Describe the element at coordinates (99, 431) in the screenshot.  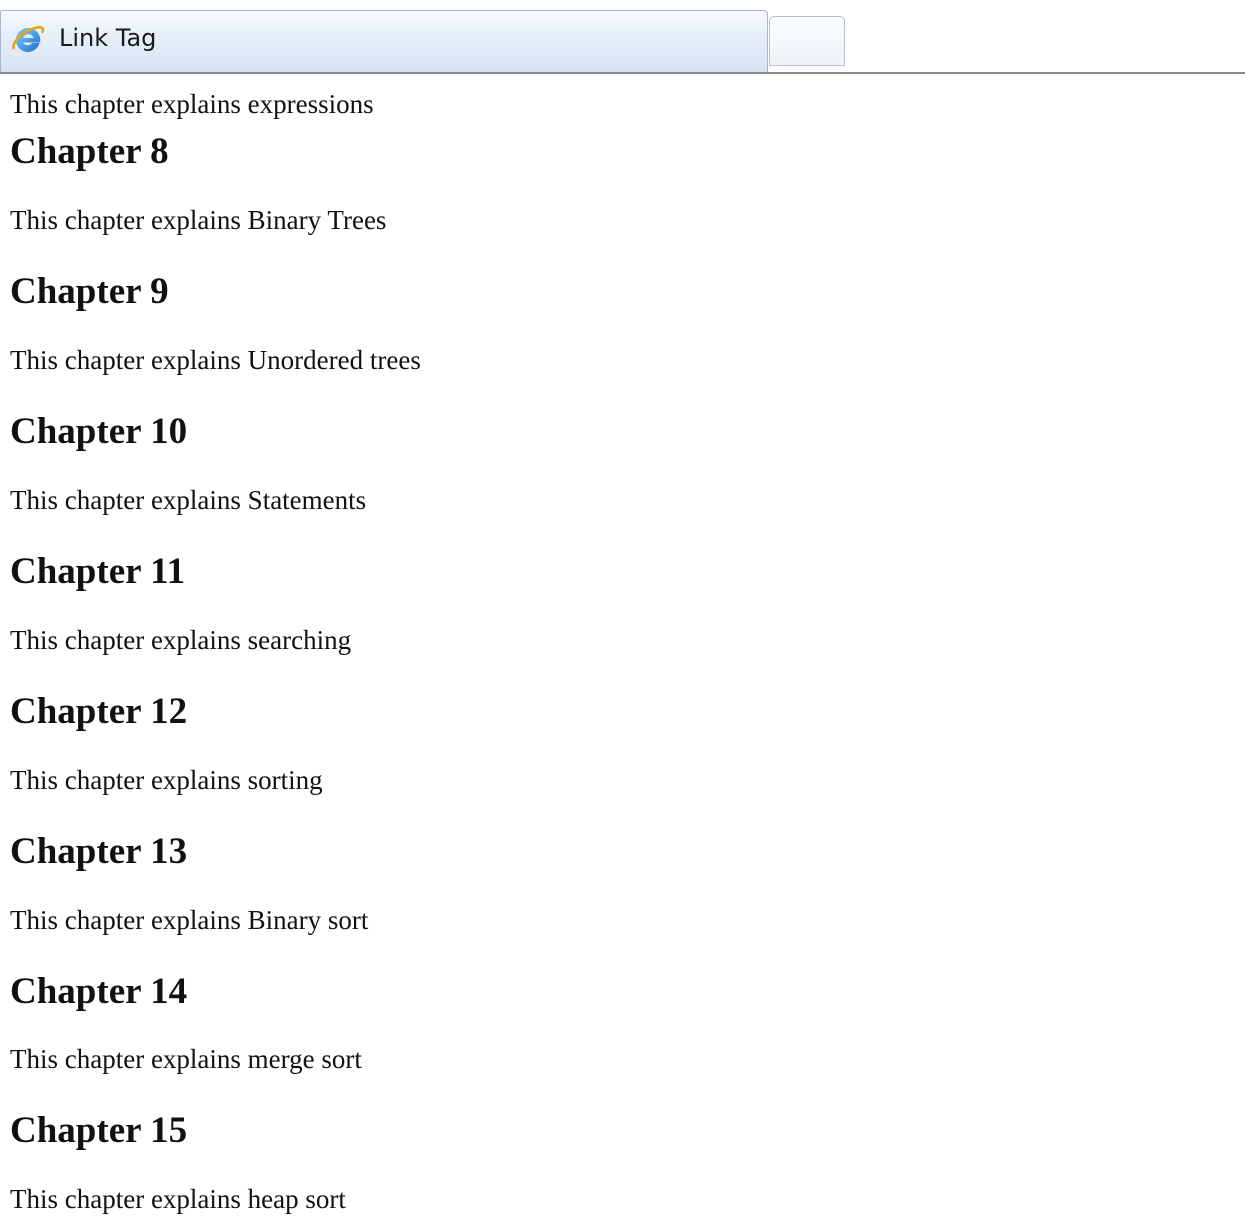
I see `chapter-heading: Chapter 10` at that location.